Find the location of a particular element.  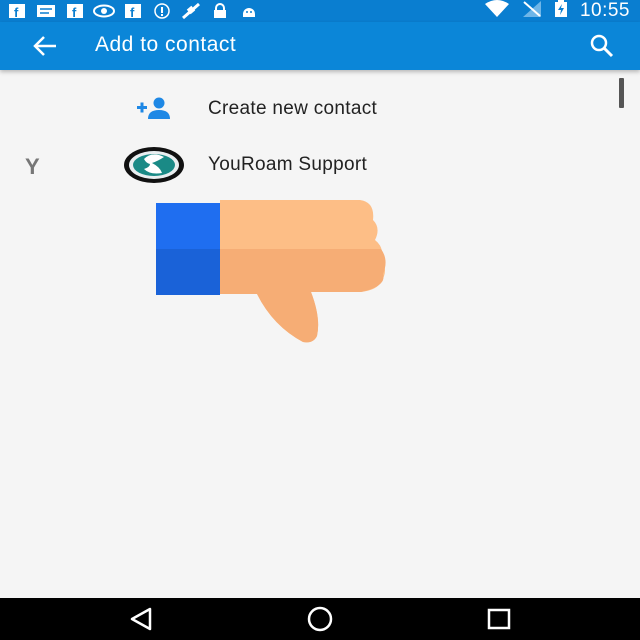

add-person-icon is located at coordinates (153, 108).